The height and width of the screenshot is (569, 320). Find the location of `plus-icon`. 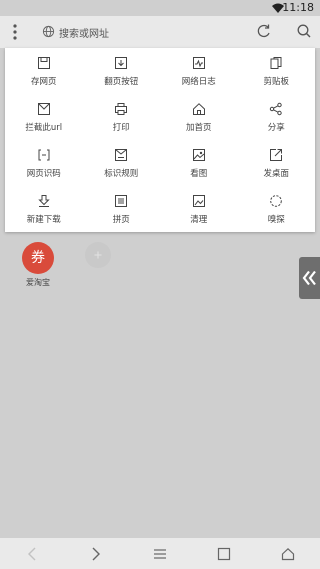

plus-icon is located at coordinates (98, 255).